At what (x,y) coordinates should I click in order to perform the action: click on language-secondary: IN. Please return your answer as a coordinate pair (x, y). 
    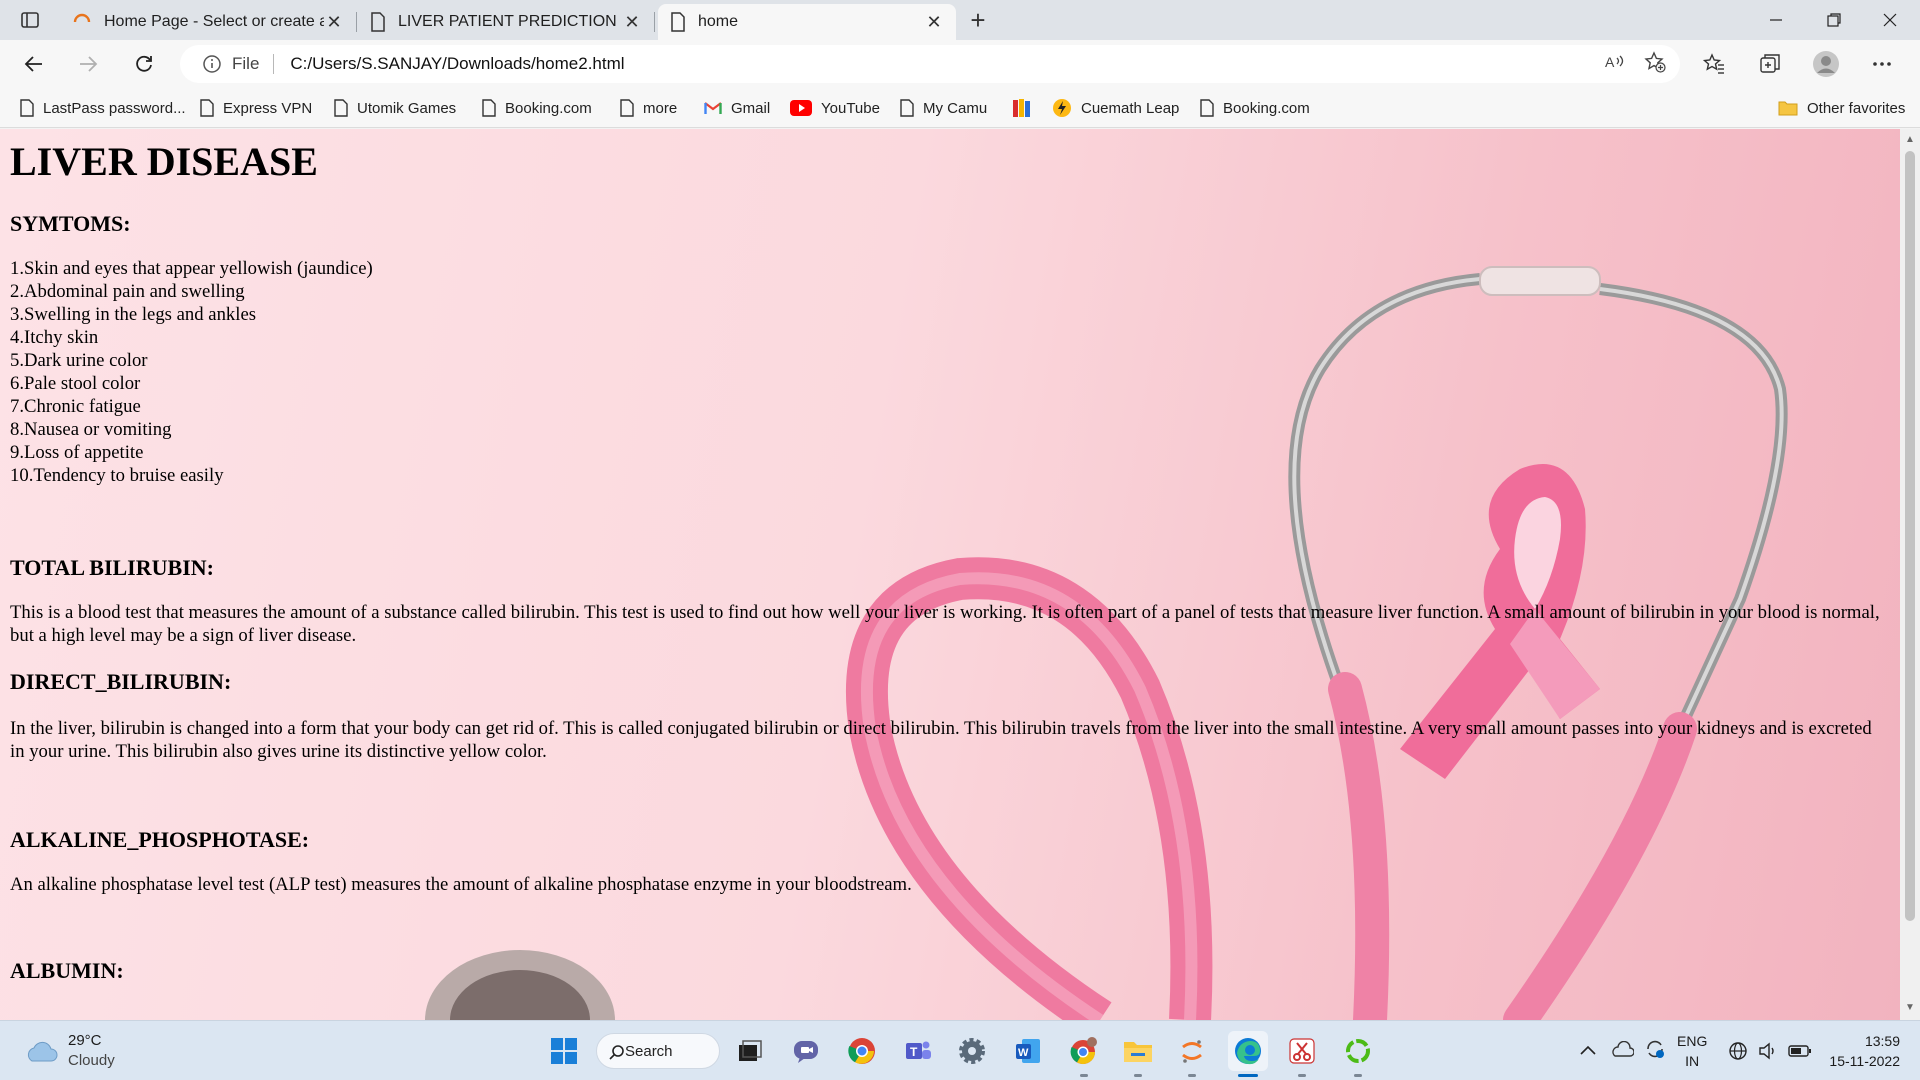
    Looking at the image, I should click on (1692, 1061).